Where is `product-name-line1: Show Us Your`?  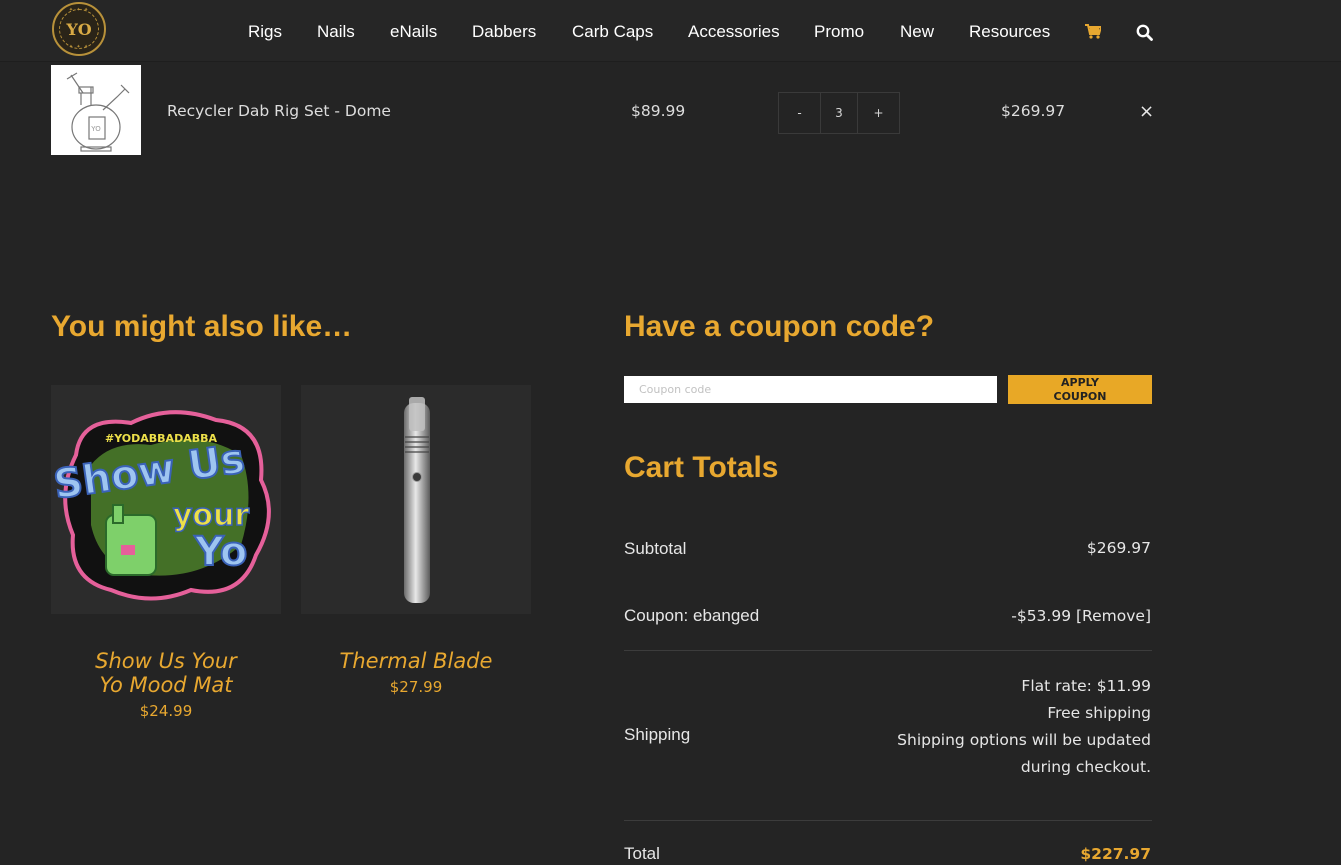 product-name-line1: Show Us Your is located at coordinates (166, 661).